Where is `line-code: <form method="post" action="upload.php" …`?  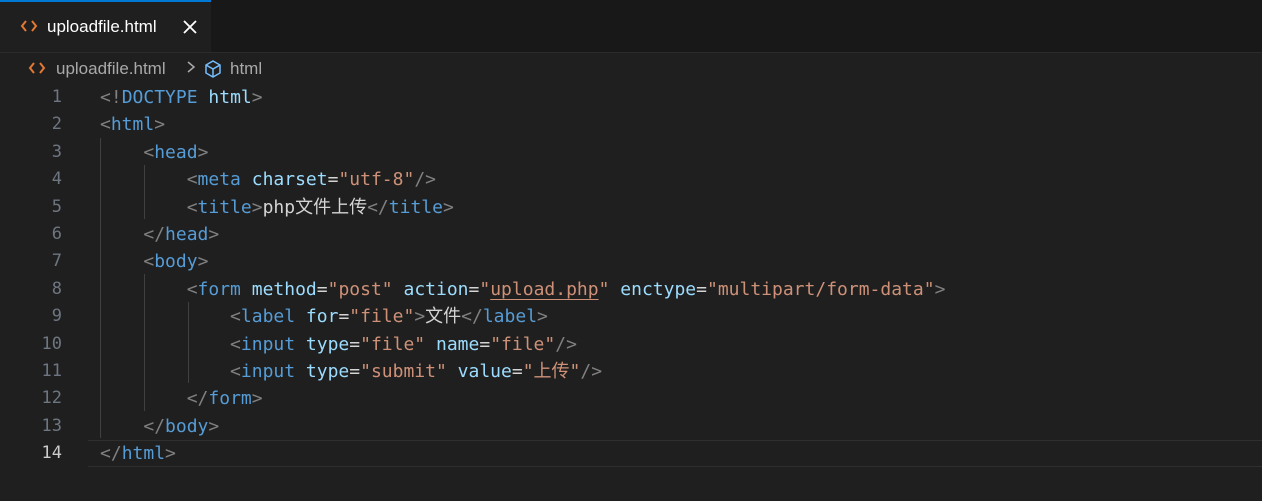
line-code: <form method="post" action="upload.php" … is located at coordinates (523, 289).